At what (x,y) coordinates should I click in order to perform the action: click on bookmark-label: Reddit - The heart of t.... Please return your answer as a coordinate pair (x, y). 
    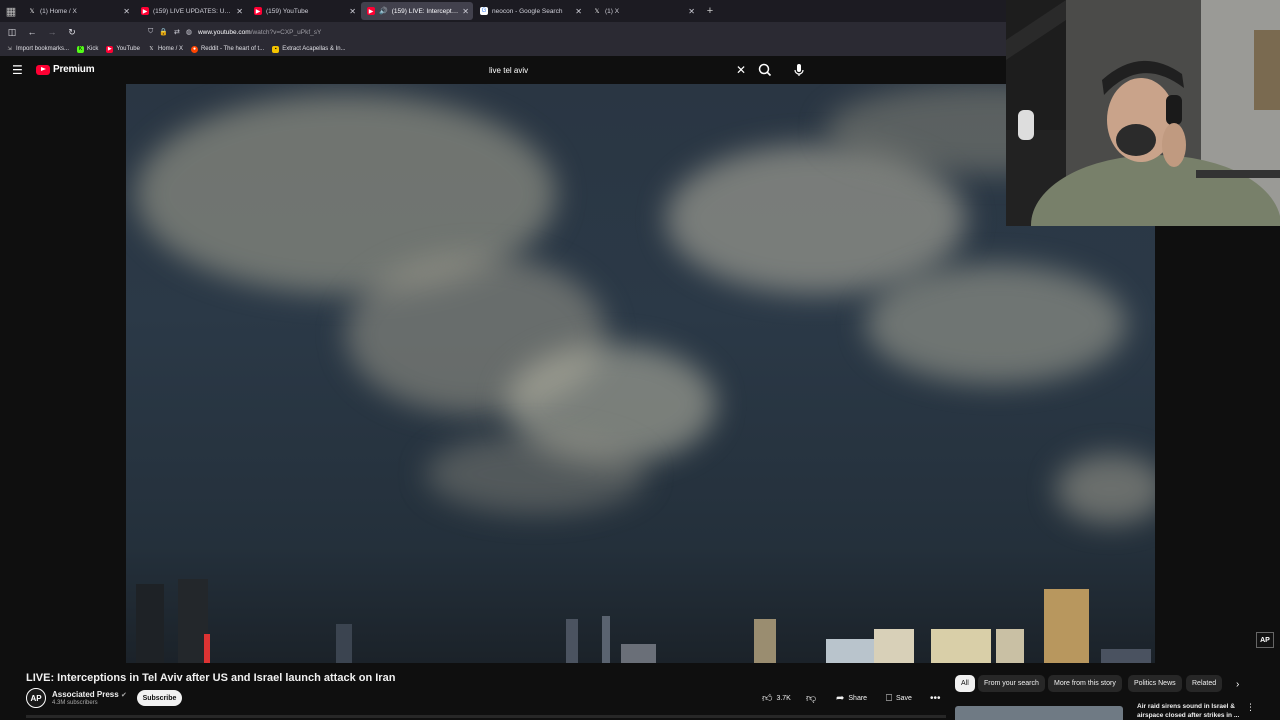
    Looking at the image, I should click on (232, 49).